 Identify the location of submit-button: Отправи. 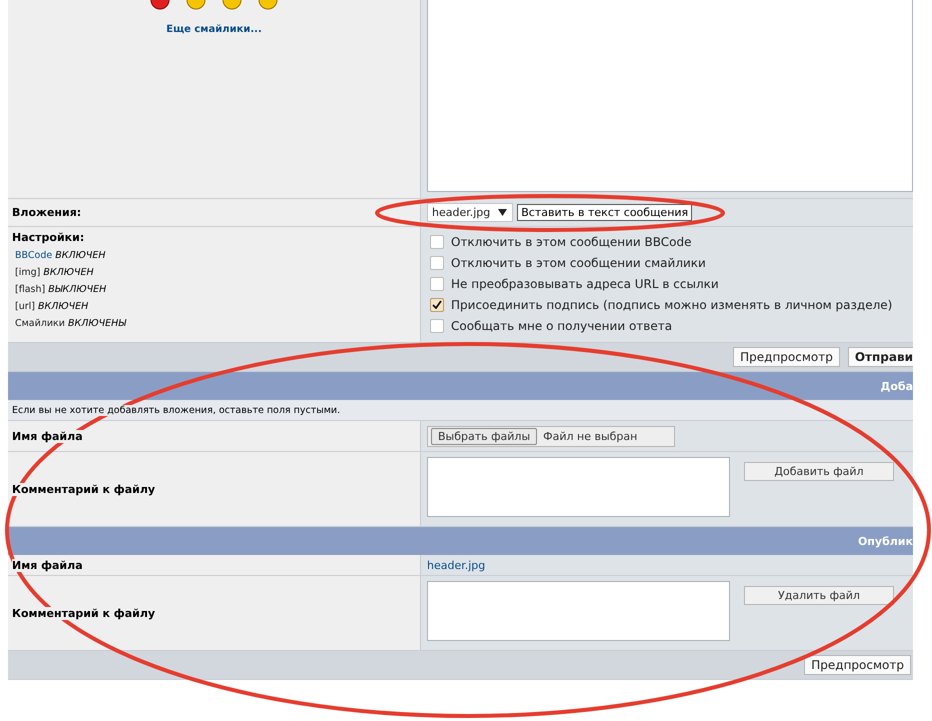
(880, 357).